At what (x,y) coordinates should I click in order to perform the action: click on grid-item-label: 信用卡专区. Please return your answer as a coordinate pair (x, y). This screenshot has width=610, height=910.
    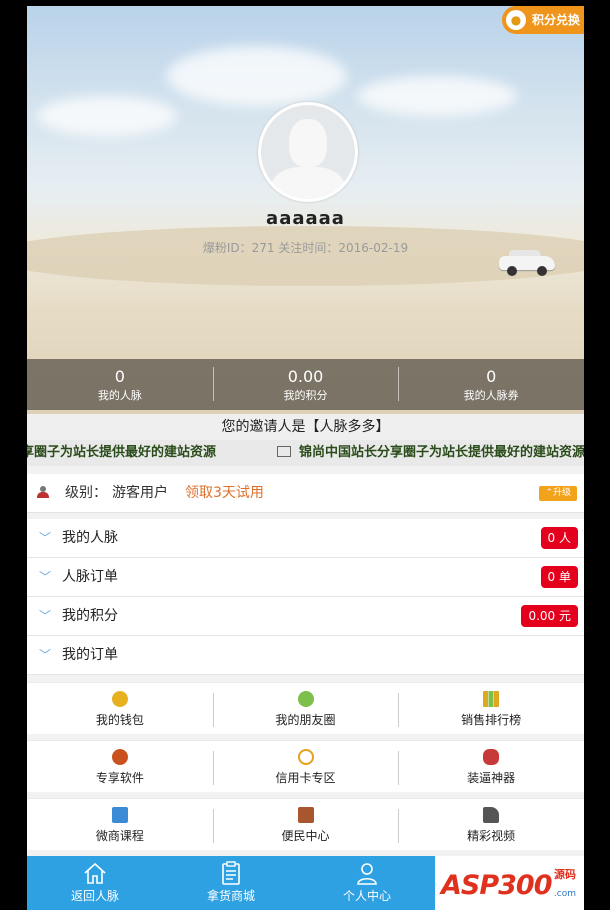
    Looking at the image, I should click on (305, 778).